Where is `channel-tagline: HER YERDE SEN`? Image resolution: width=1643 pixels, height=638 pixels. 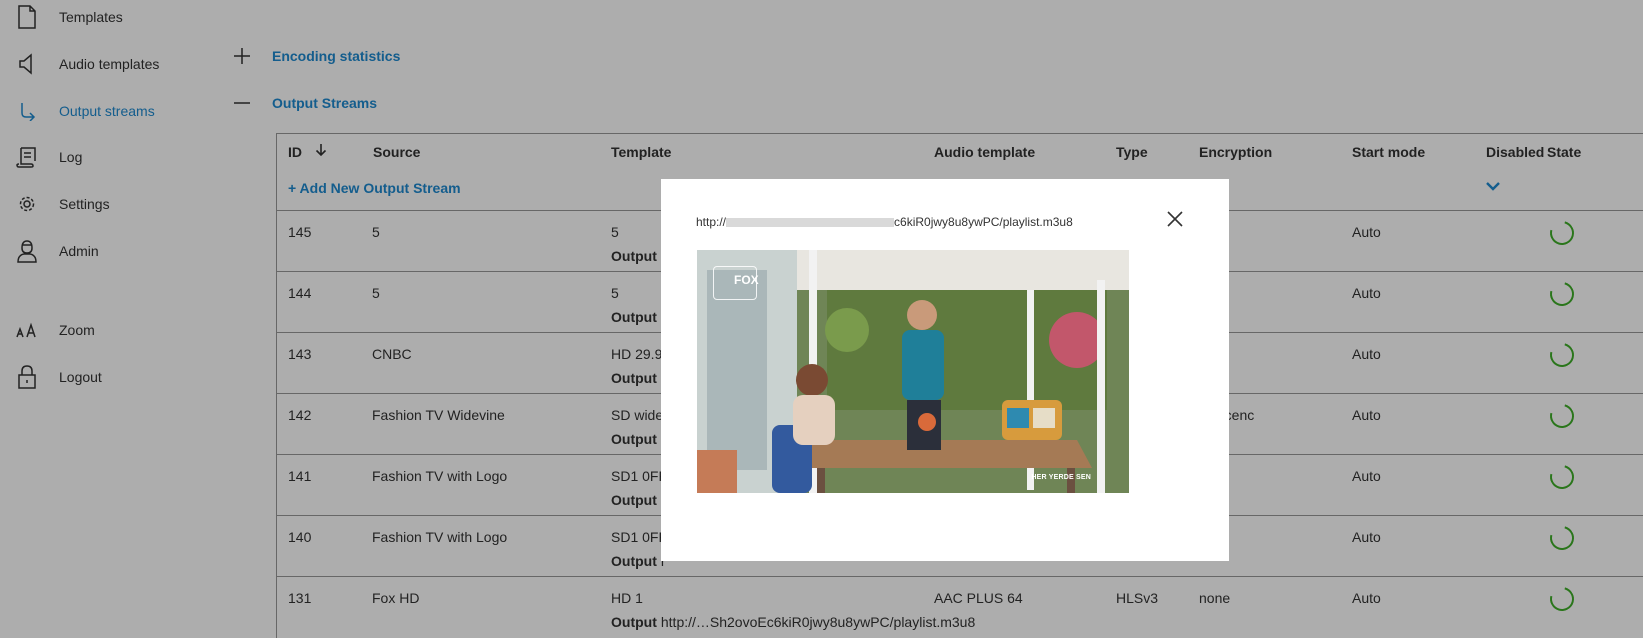
channel-tagline: HER YERDE SEN is located at coordinates (1061, 477).